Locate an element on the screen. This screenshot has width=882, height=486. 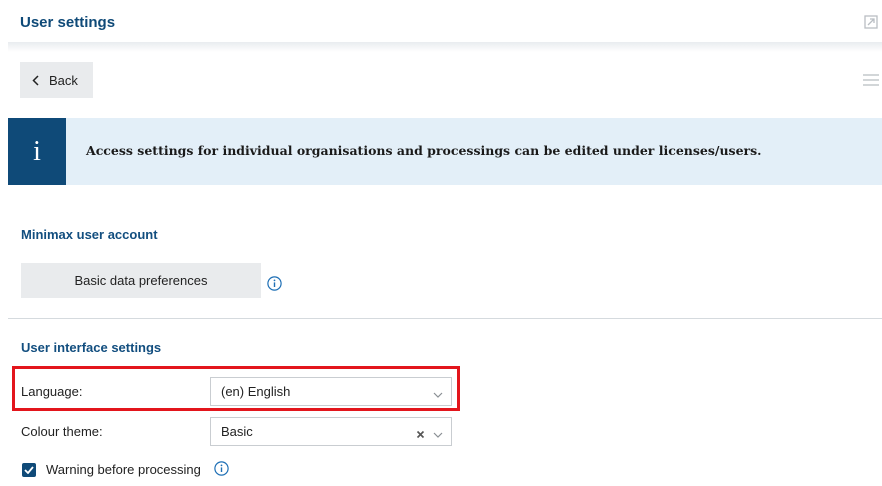
checkmark-icon is located at coordinates (29, 470).